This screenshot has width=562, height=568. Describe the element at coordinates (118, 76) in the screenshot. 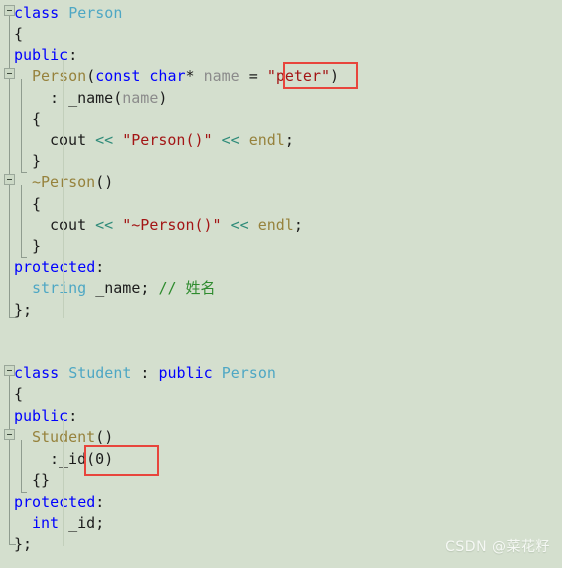

I see `code-token: const` at that location.